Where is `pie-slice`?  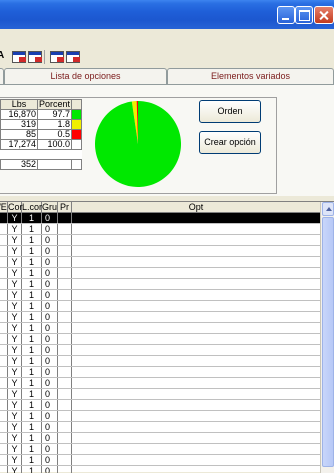 pie-slice is located at coordinates (138, 144).